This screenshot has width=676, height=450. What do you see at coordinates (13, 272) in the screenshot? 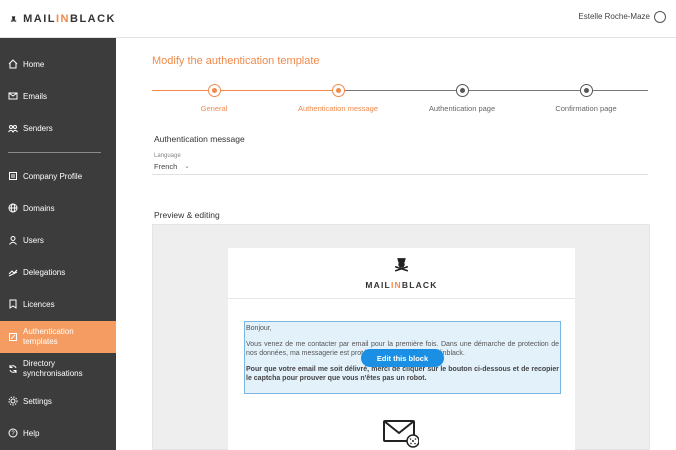
I see `delegation-icon` at bounding box center [13, 272].